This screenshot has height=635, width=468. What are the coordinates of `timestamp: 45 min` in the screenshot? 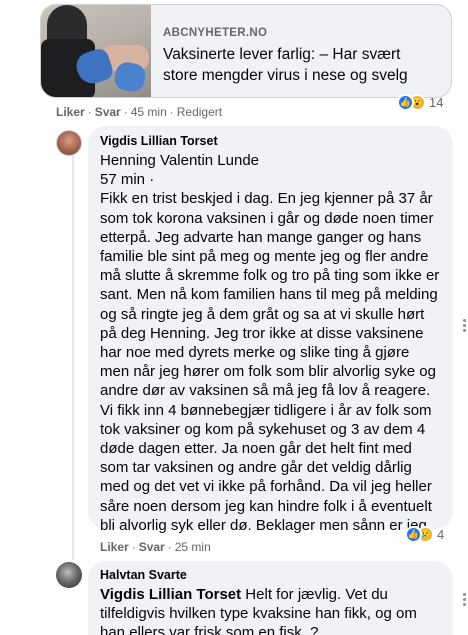 It's located at (149, 112).